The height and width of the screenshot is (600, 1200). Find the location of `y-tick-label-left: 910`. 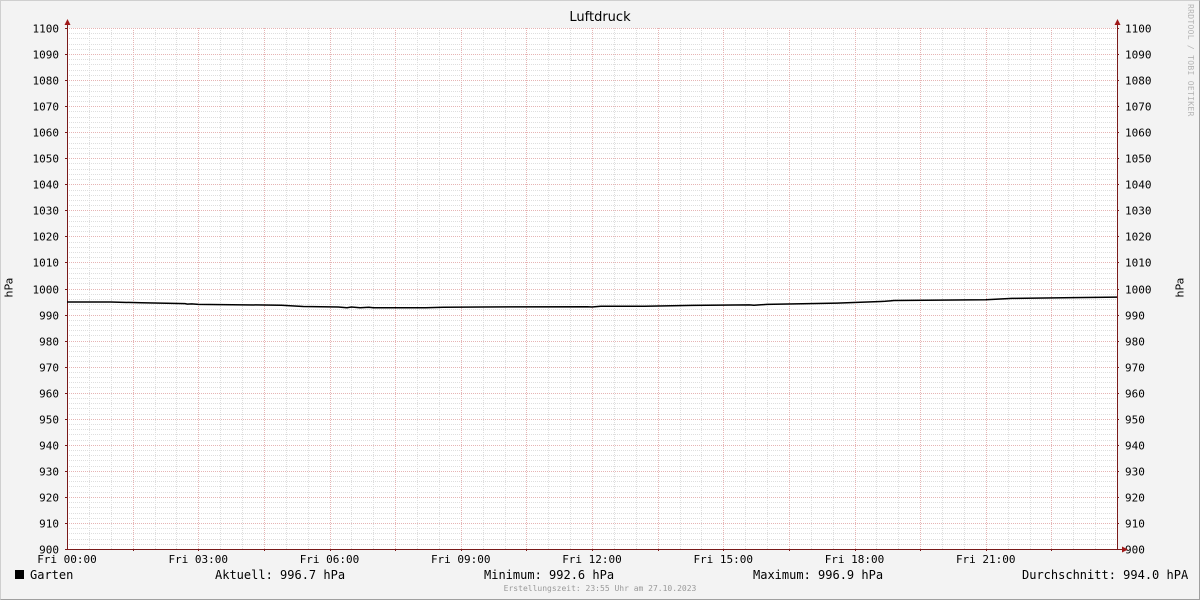

y-tick-label-left: 910 is located at coordinates (49, 524).